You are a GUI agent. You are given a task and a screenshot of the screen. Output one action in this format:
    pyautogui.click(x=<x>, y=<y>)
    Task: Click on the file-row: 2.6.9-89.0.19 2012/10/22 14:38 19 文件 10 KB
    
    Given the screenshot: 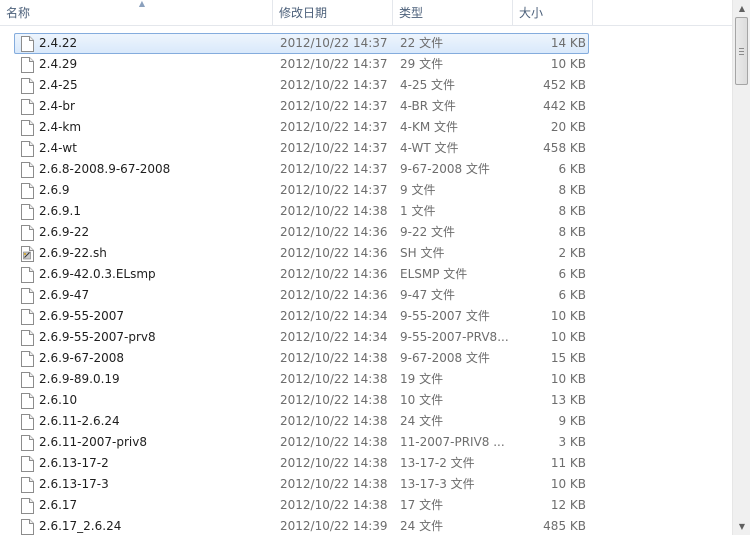 What is the action you would take?
    pyautogui.click(x=301, y=379)
    